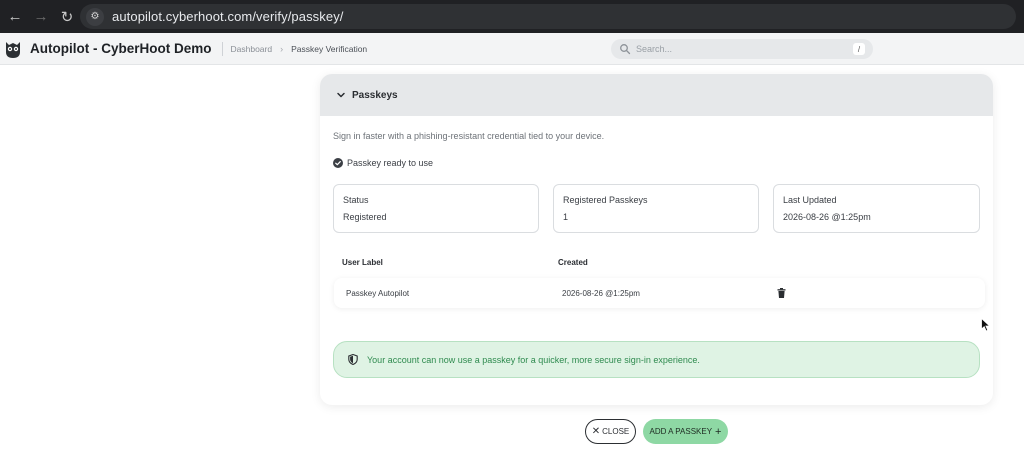  What do you see at coordinates (827, 217) in the screenshot?
I see `stat-value: 2026-08-26 @1:25pm` at bounding box center [827, 217].